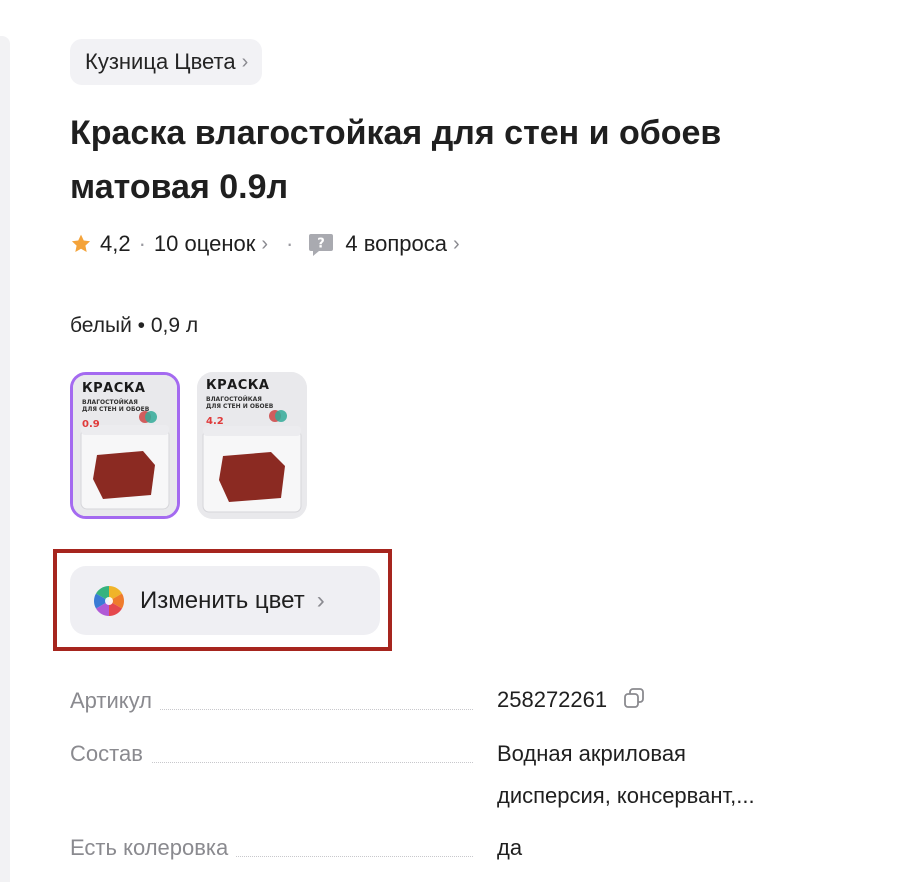 Image resolution: width=910 pixels, height=882 pixels. I want to click on spec-value: да, so click(510, 847).